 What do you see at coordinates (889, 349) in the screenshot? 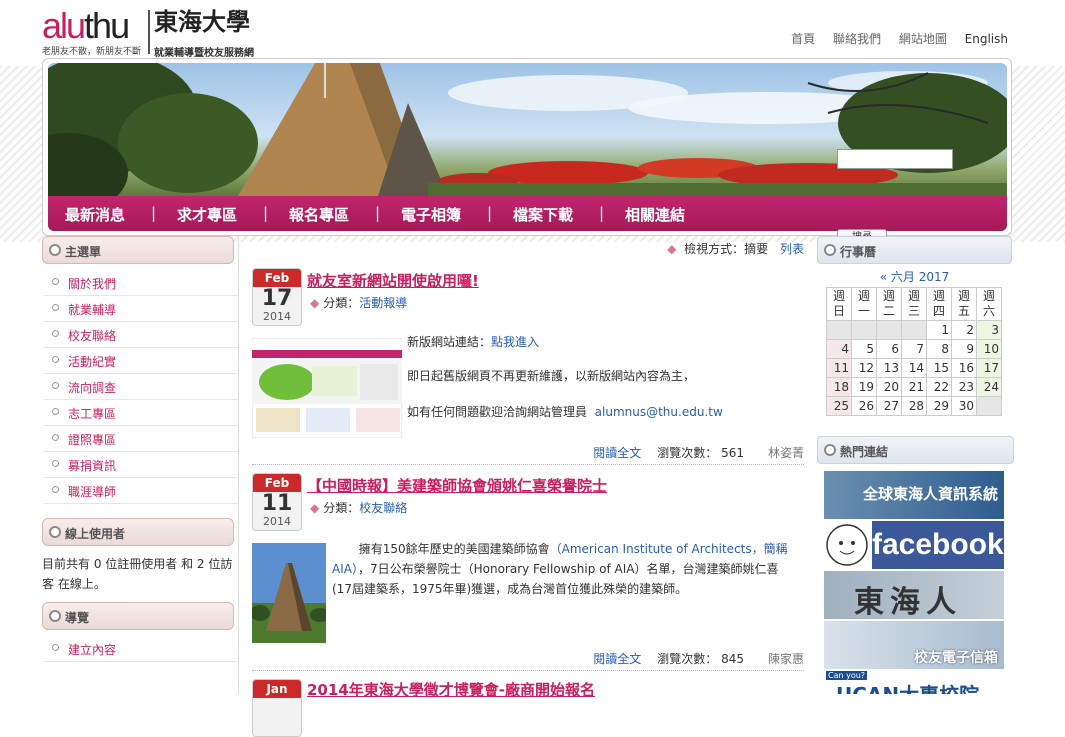
I see `calendar-day: 6` at bounding box center [889, 349].